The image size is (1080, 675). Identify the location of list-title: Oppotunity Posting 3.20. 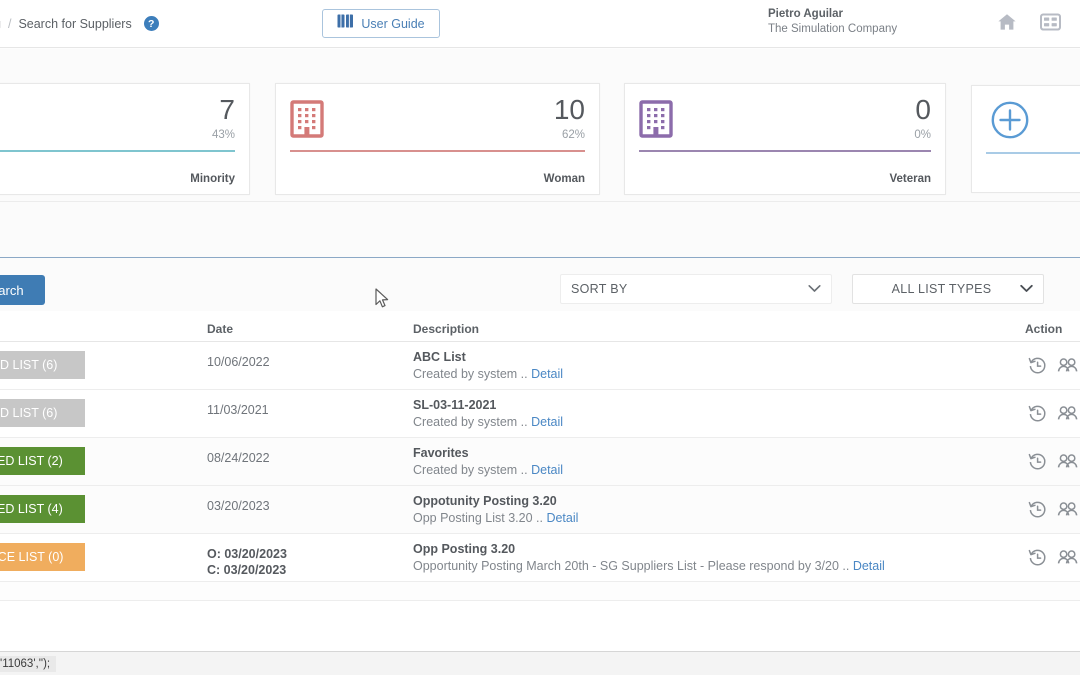
(495, 501).